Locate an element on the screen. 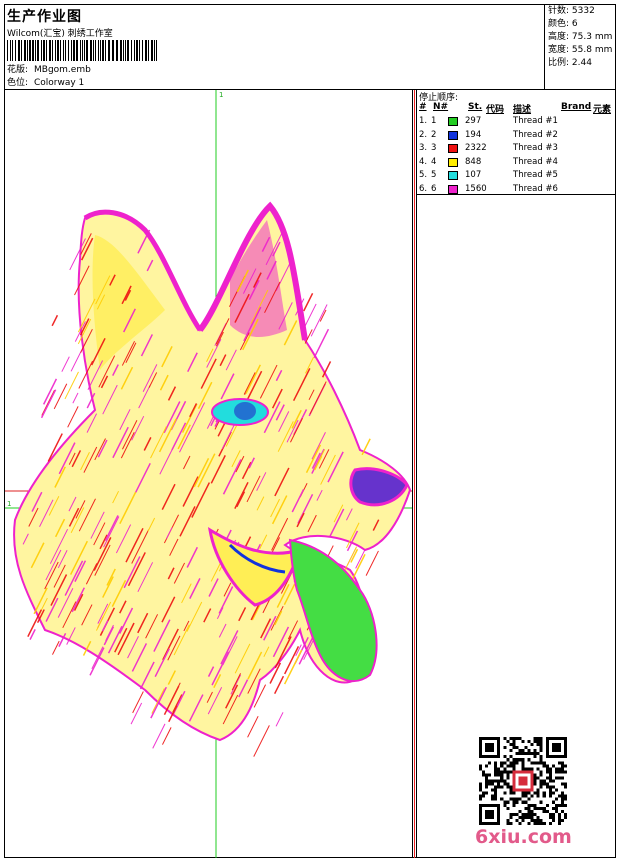  stat-width: 宽度: 55.8 mm is located at coordinates (580, 50).